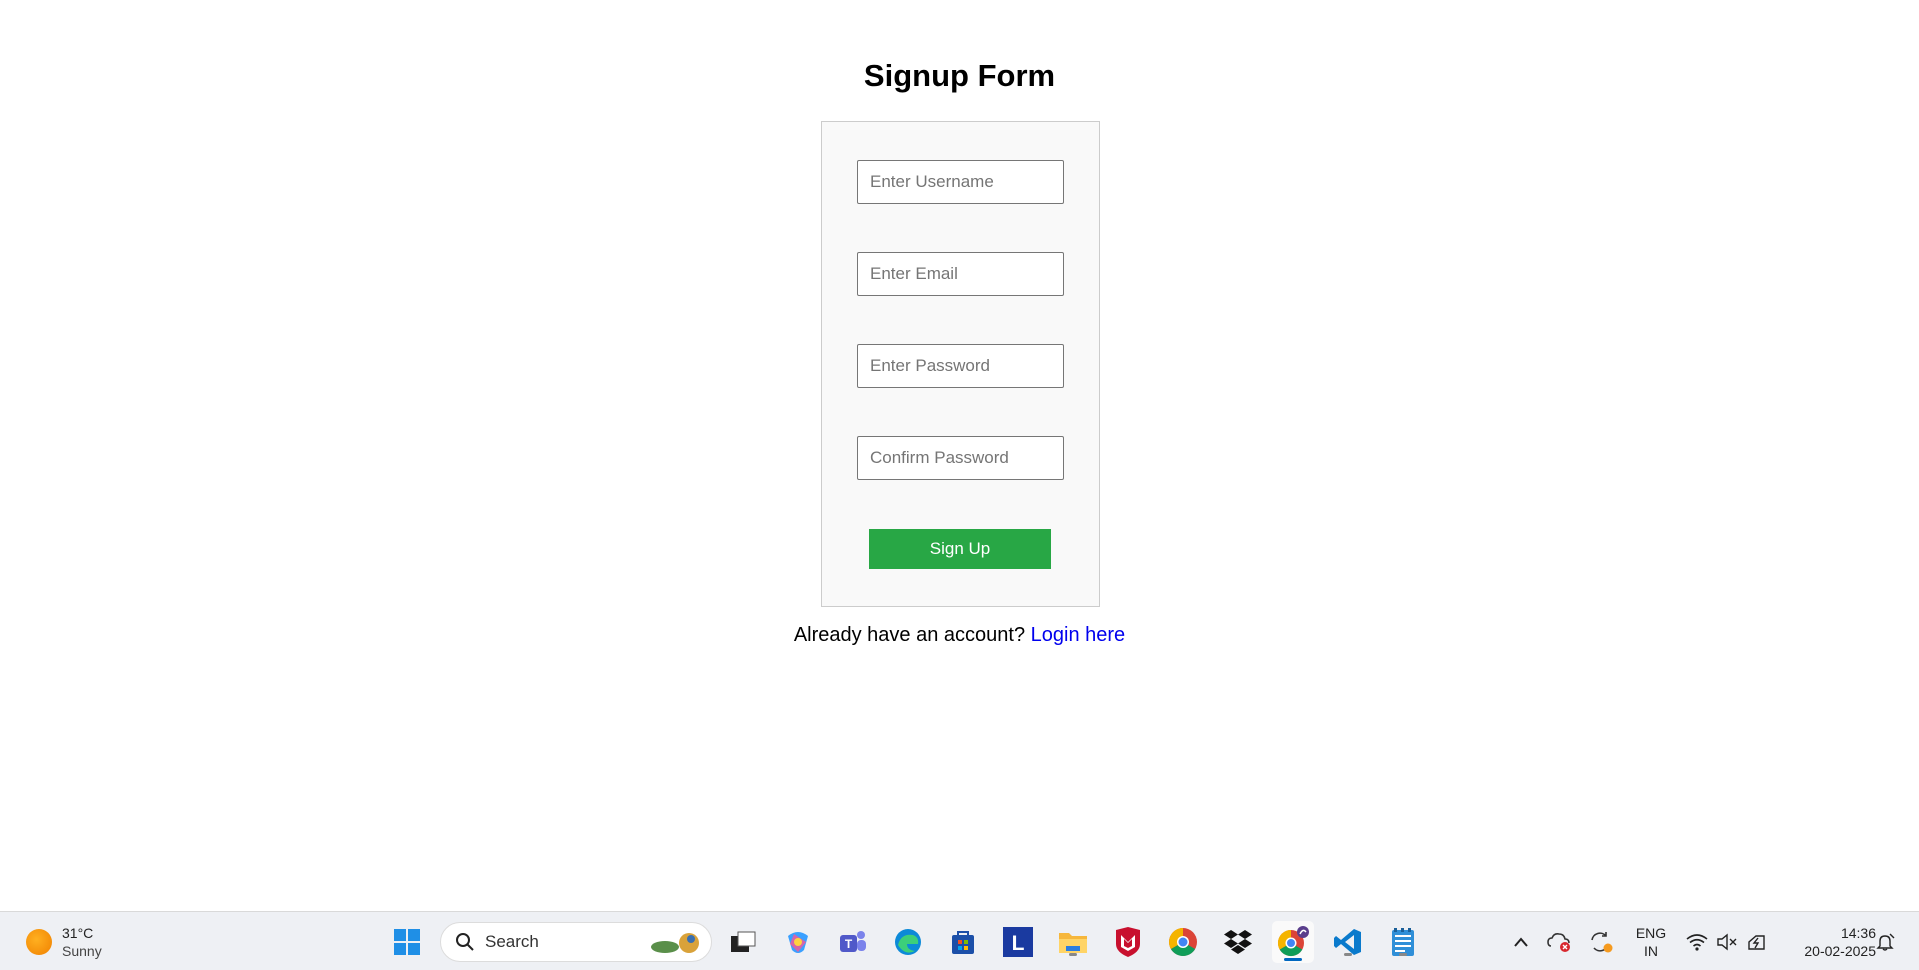  Describe the element at coordinates (465, 942) in the screenshot. I see `search-icon` at that location.